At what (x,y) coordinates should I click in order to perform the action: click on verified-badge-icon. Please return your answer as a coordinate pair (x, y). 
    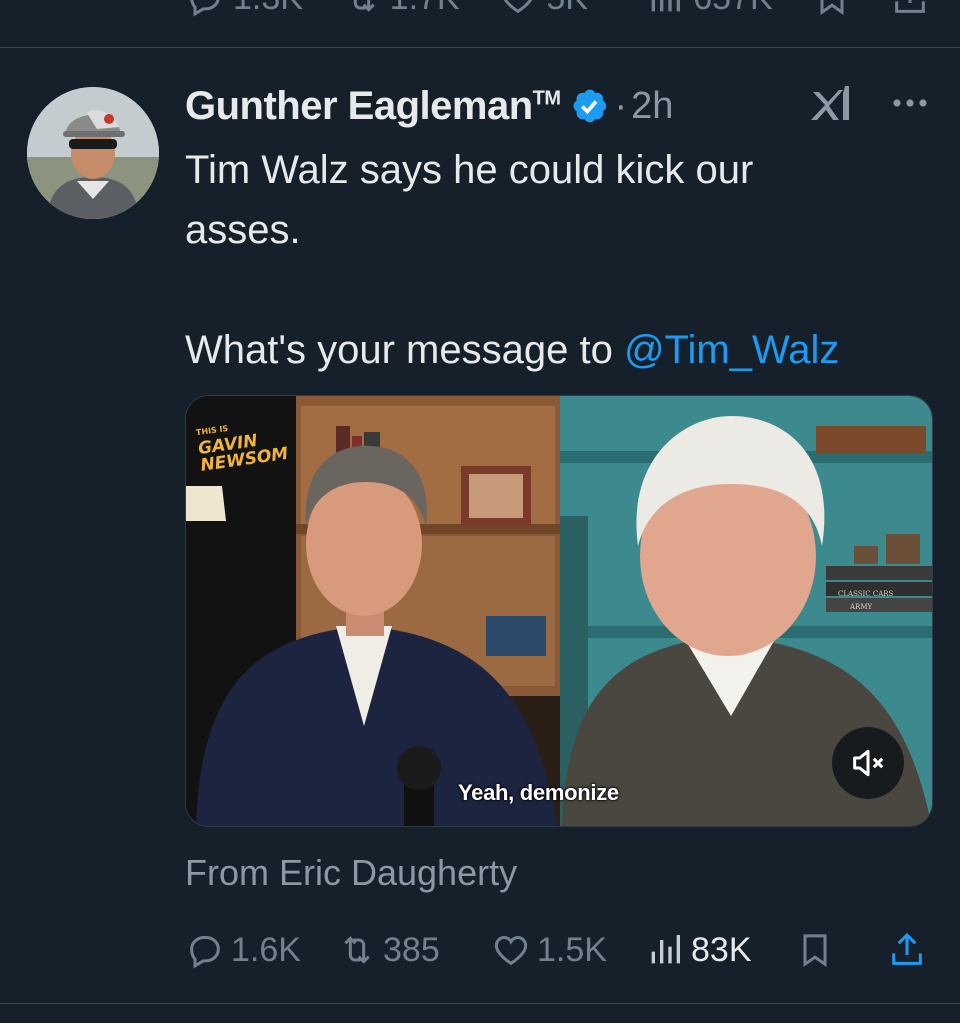
    Looking at the image, I should click on (589, 106).